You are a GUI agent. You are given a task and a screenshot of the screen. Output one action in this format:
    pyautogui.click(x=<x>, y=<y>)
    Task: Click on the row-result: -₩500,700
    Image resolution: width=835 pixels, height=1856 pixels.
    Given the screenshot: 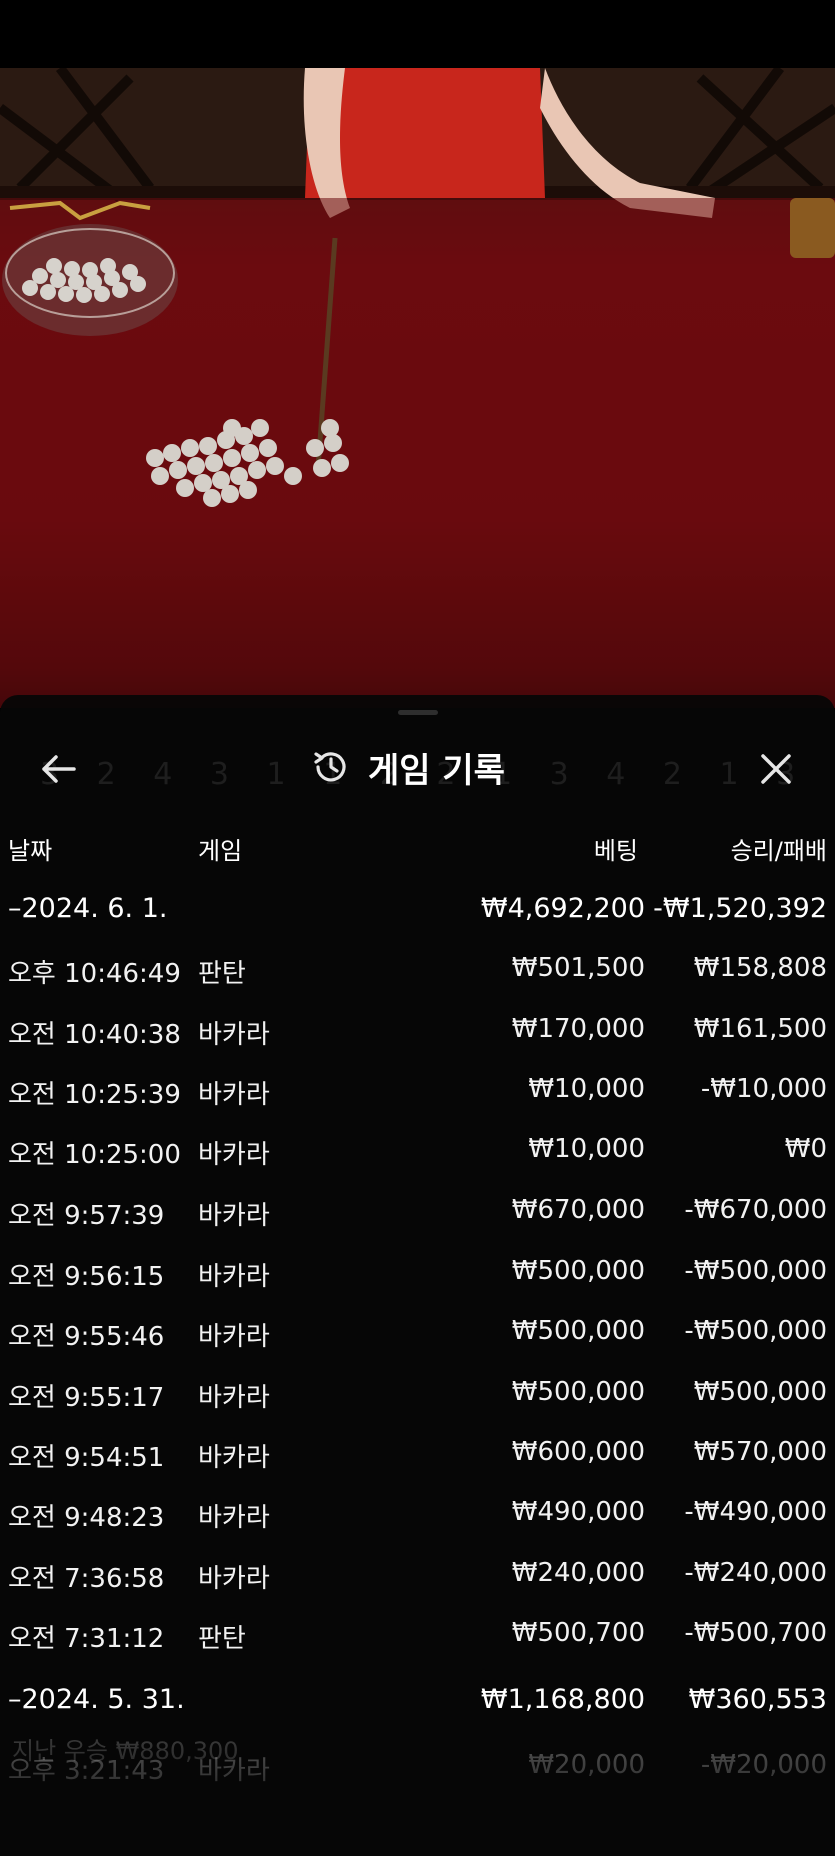 What is the action you would take?
    pyautogui.click(x=755, y=1633)
    